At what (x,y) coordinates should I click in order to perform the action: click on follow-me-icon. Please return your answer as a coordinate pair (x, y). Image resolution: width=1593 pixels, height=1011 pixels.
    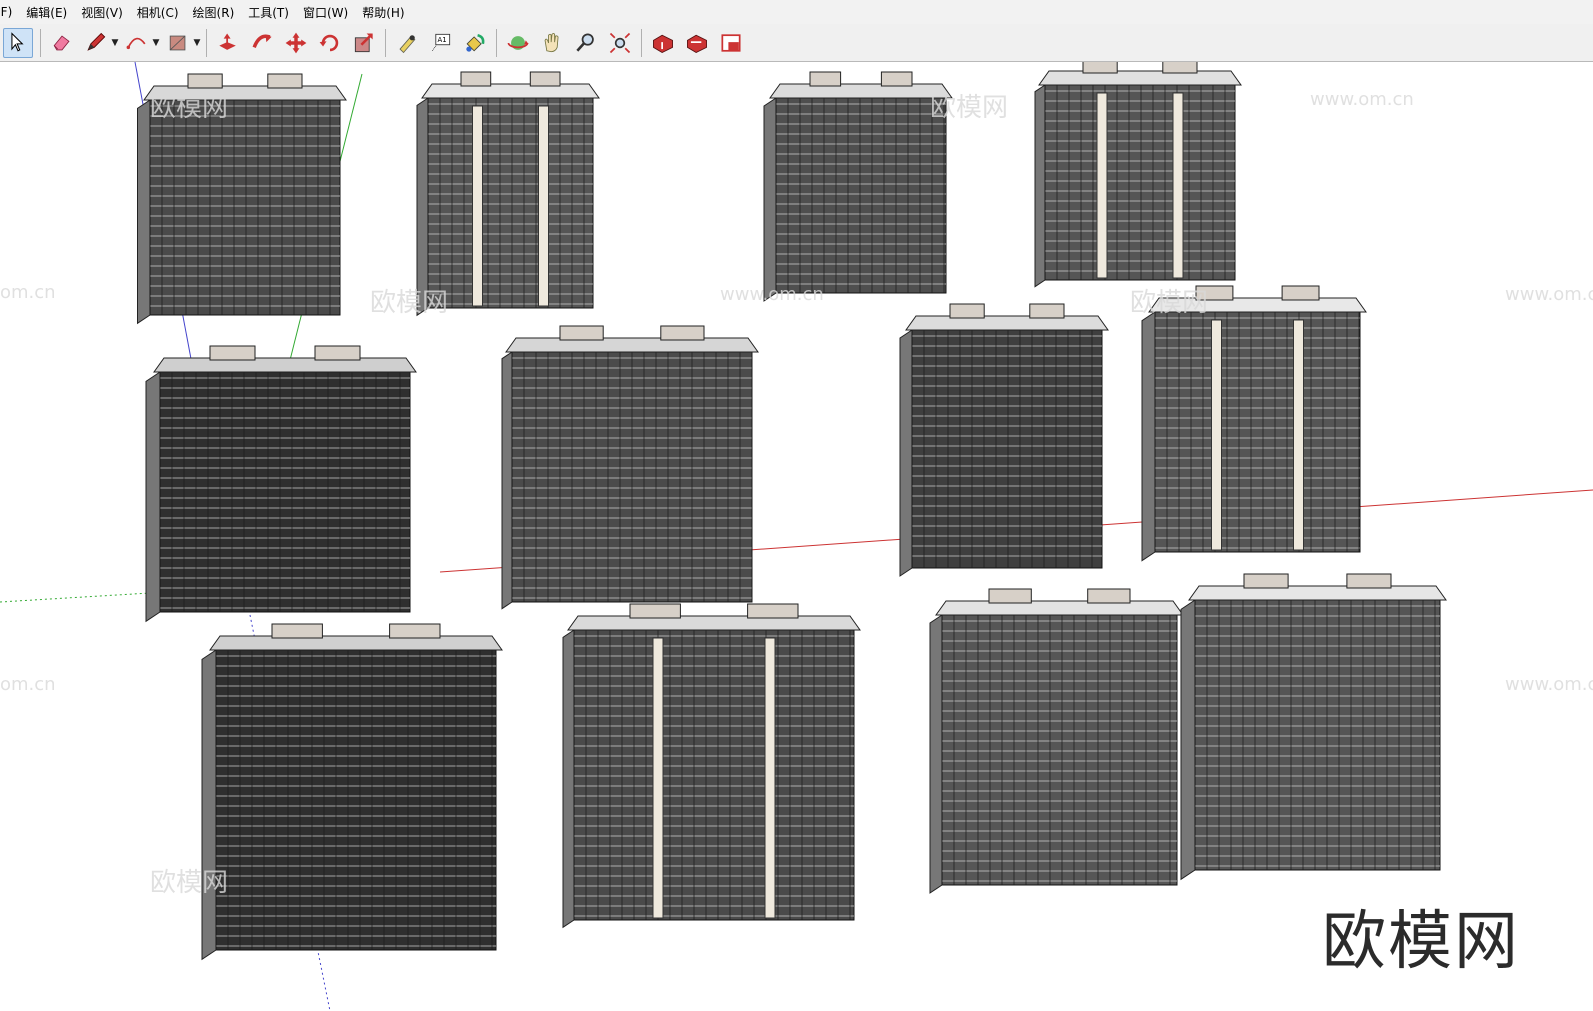
    Looking at the image, I should click on (262, 40).